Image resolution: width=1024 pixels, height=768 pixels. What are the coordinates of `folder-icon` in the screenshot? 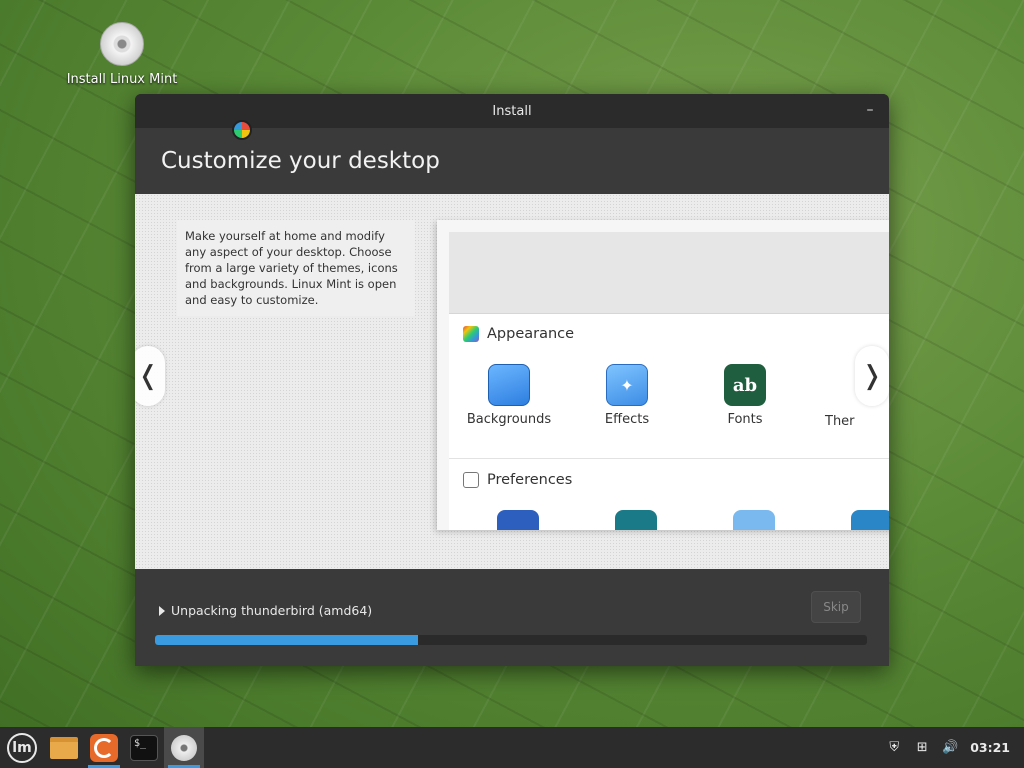 It's located at (64, 747).